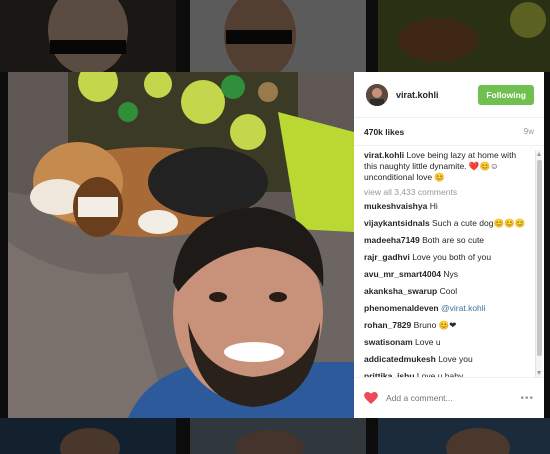 This screenshot has height=454, width=550. Describe the element at coordinates (479, 223) in the screenshot. I see `comment-text: Such a cute dog😊😊😊` at that location.